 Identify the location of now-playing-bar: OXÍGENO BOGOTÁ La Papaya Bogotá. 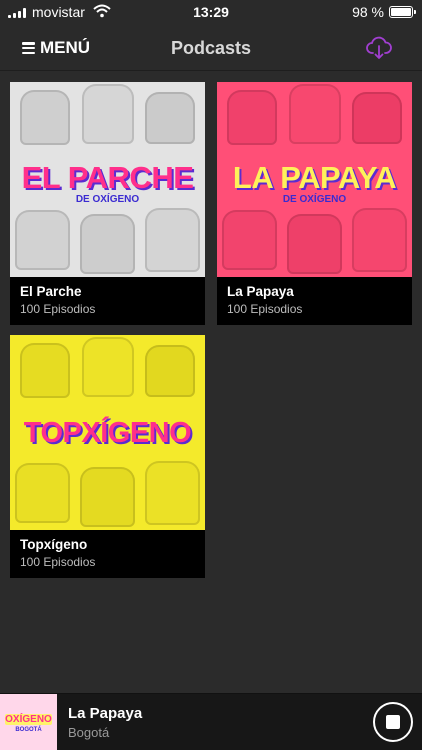
(211, 721).